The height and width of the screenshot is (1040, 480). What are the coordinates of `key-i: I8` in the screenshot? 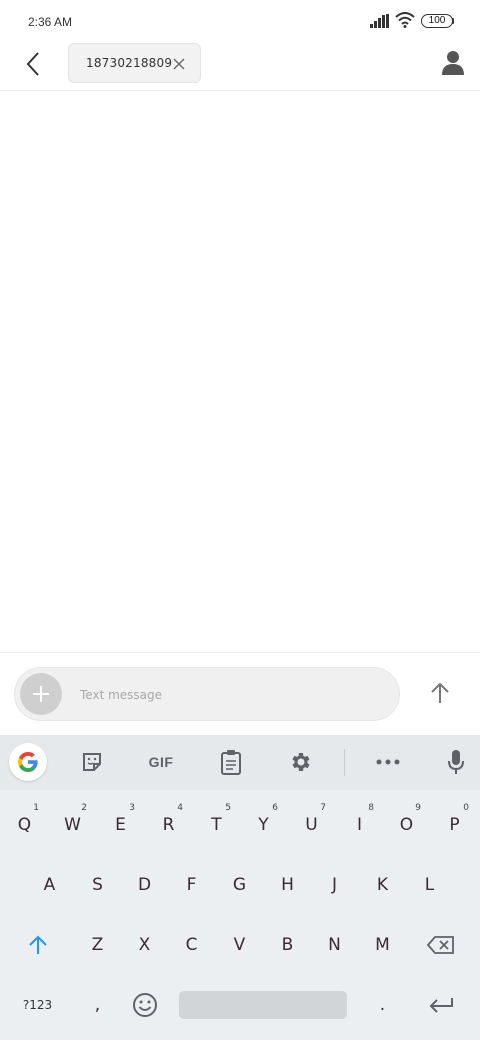 It's located at (359, 825).